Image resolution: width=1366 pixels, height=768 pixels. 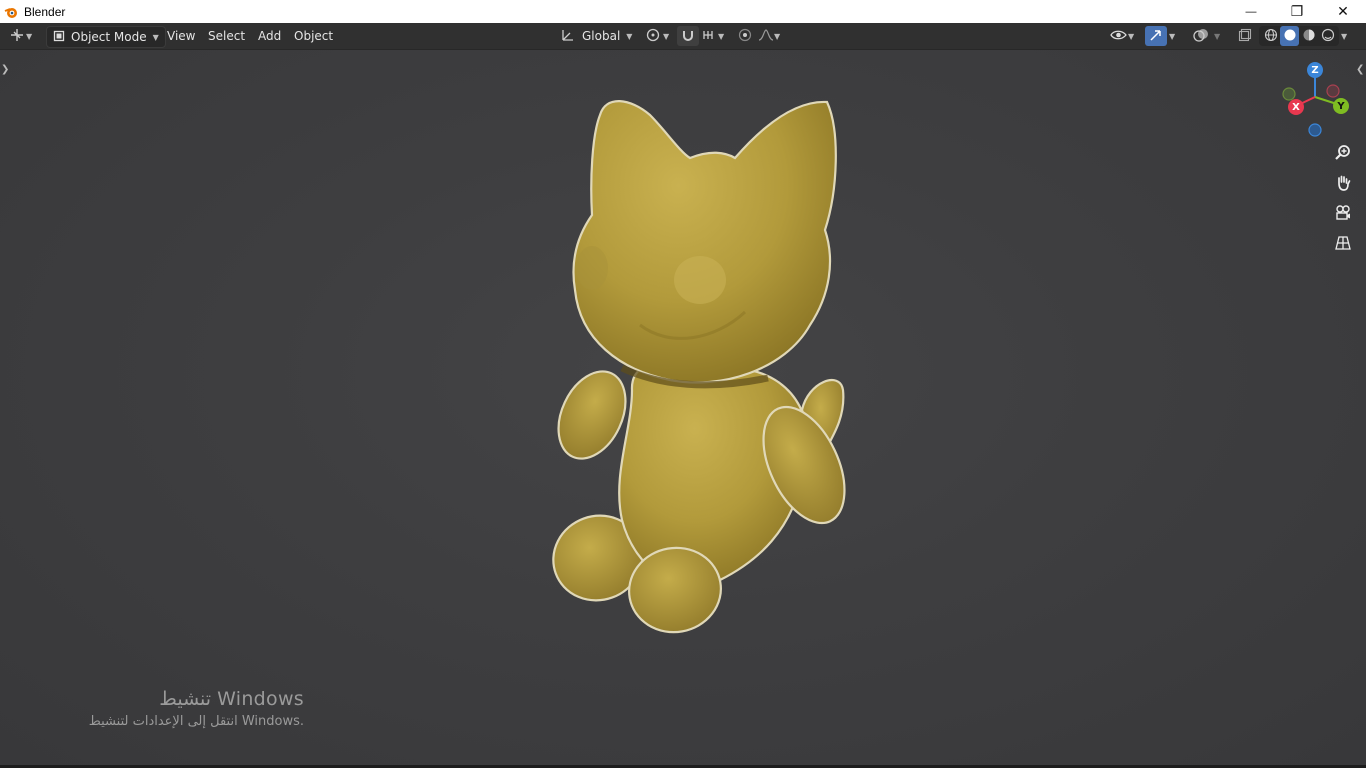 I want to click on menu-select: Select, so click(x=226, y=36).